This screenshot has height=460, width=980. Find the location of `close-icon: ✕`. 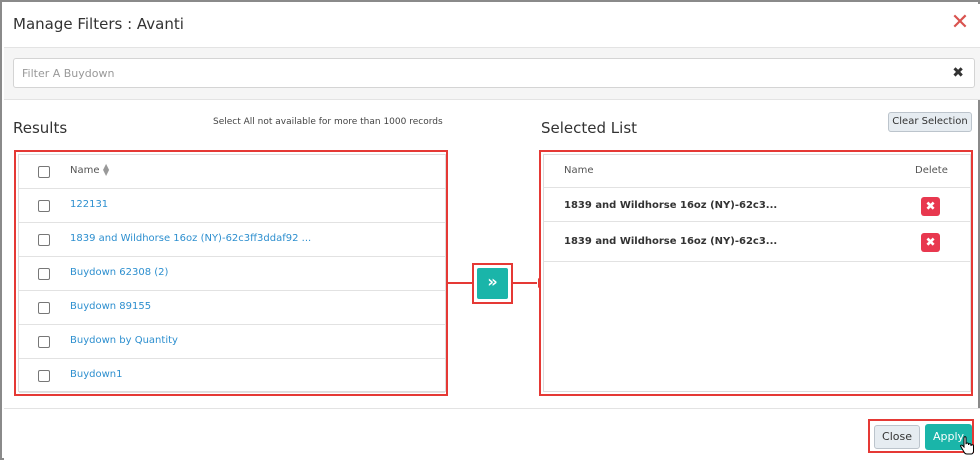

close-icon: ✕ is located at coordinates (960, 24).